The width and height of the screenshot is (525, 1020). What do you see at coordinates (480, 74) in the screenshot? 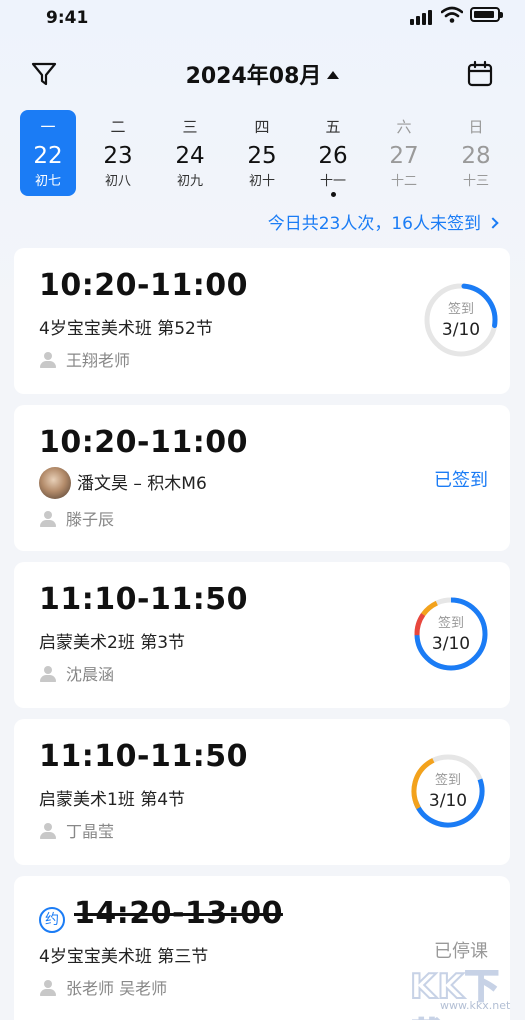
I see `calendar-icon` at bounding box center [480, 74].